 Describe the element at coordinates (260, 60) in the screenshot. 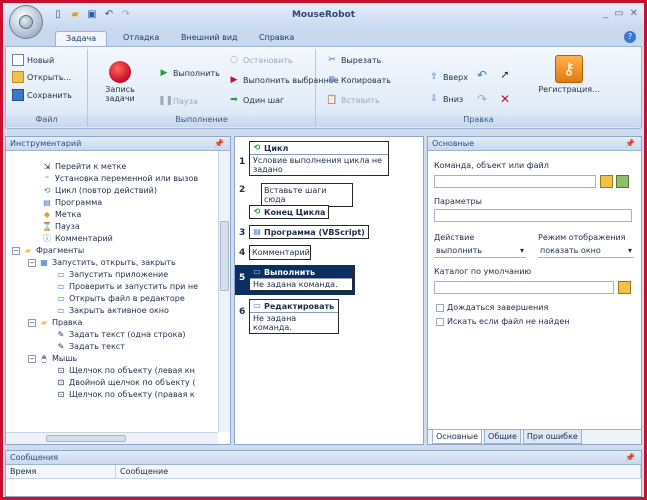

I see `stop-button: ○ Остановить` at that location.